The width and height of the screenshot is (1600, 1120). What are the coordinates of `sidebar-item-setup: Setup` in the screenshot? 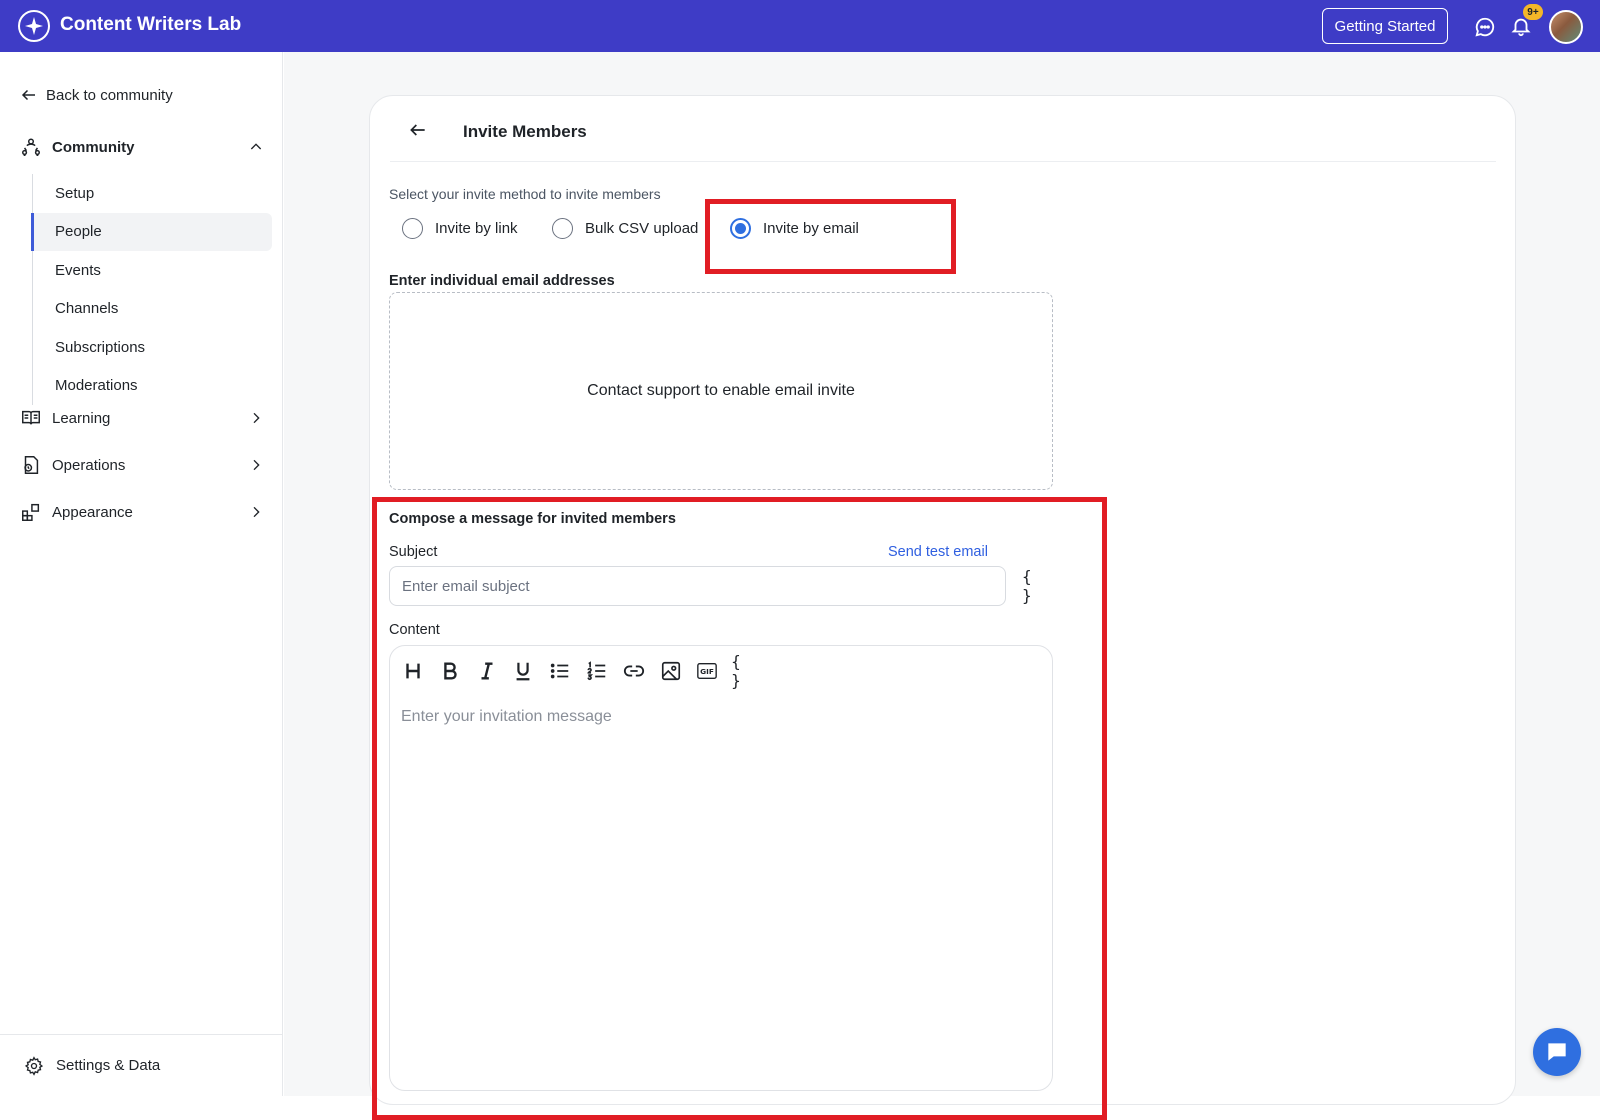 It's located at (152, 193).